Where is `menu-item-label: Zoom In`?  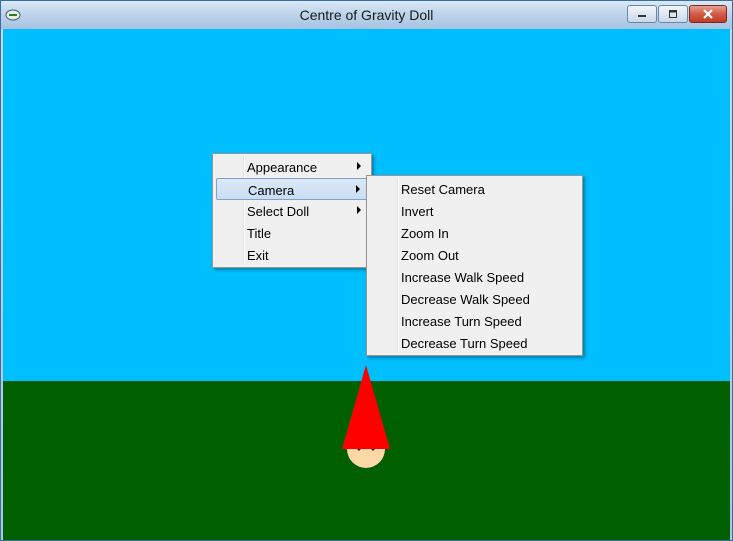
menu-item-label: Zoom In is located at coordinates (425, 233).